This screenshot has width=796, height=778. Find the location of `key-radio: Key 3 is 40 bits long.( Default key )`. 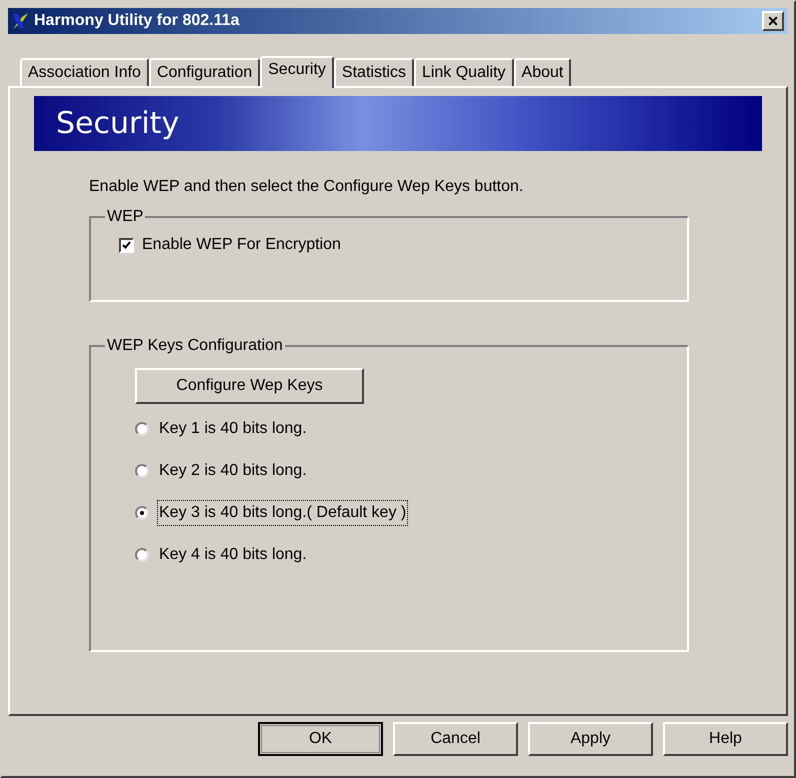

key-radio: Key 3 is 40 bits long.( Default key ) is located at coordinates (404, 513).